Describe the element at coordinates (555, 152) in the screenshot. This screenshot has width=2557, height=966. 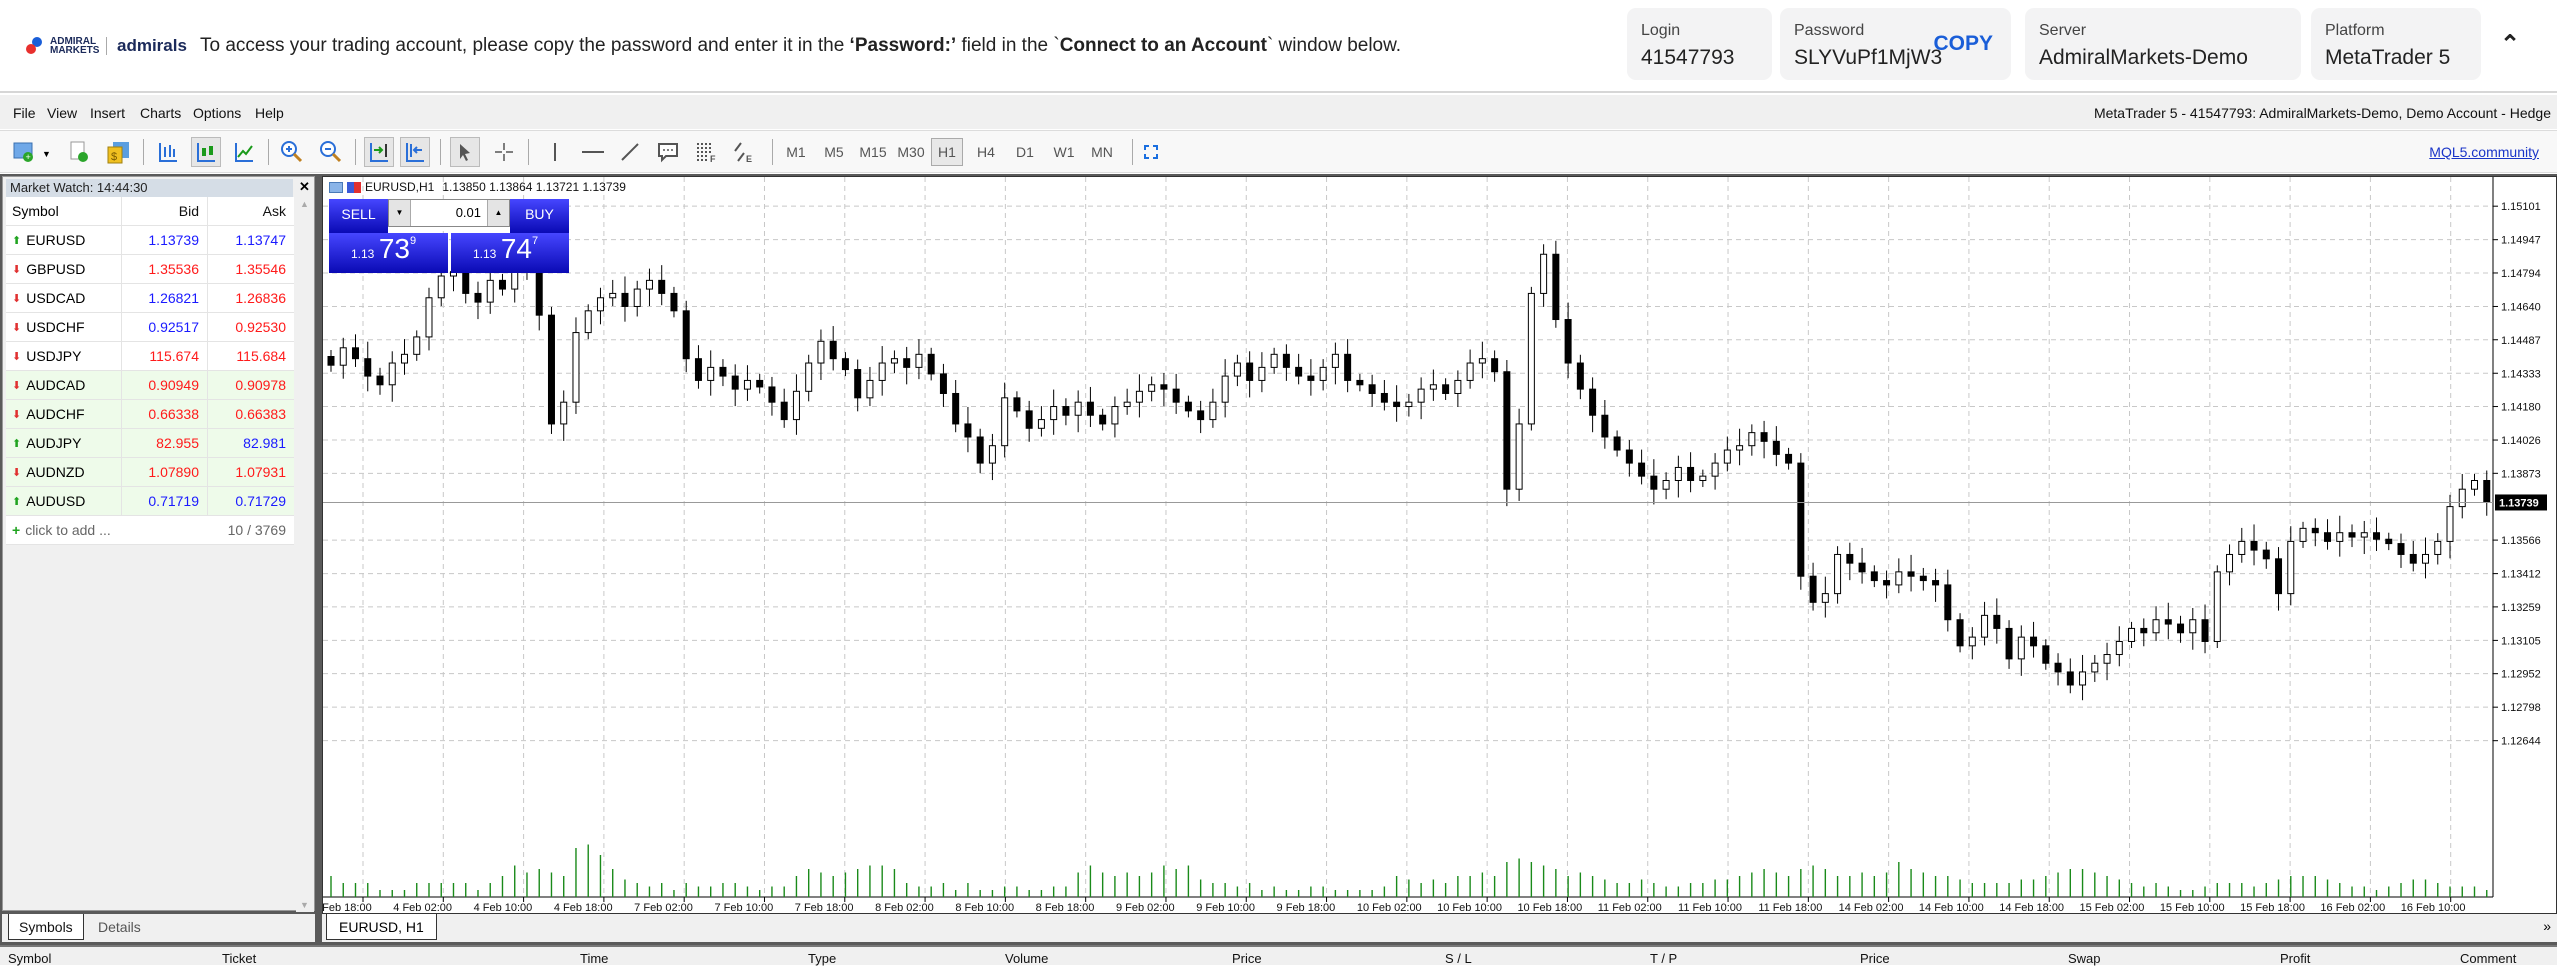
I see `vertical-line-icon` at that location.